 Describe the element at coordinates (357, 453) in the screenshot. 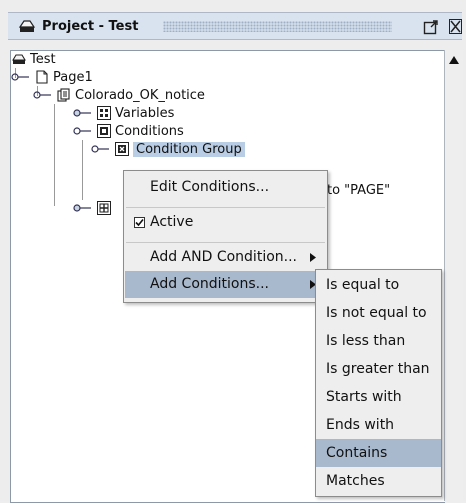

I see `submenu-item-label: Contains` at that location.